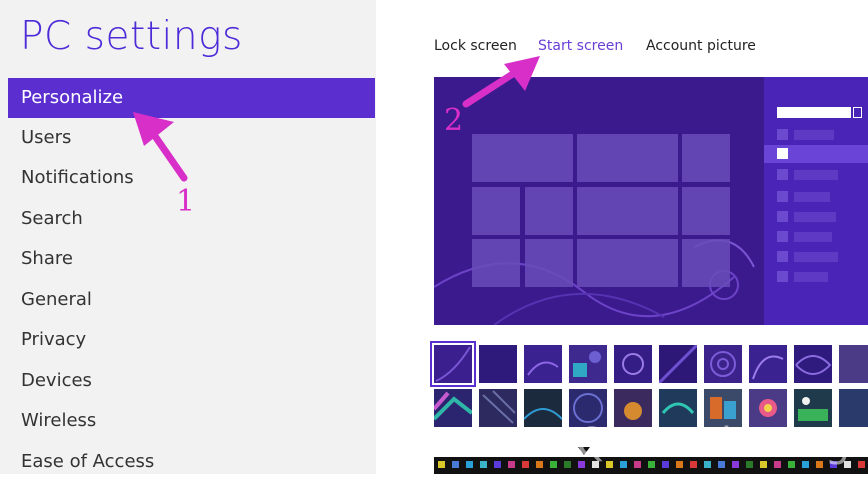 Image resolution: width=868 pixels, height=482 pixels. What do you see at coordinates (191, 300) in the screenshot?
I see `sidebar-item-general: General` at bounding box center [191, 300].